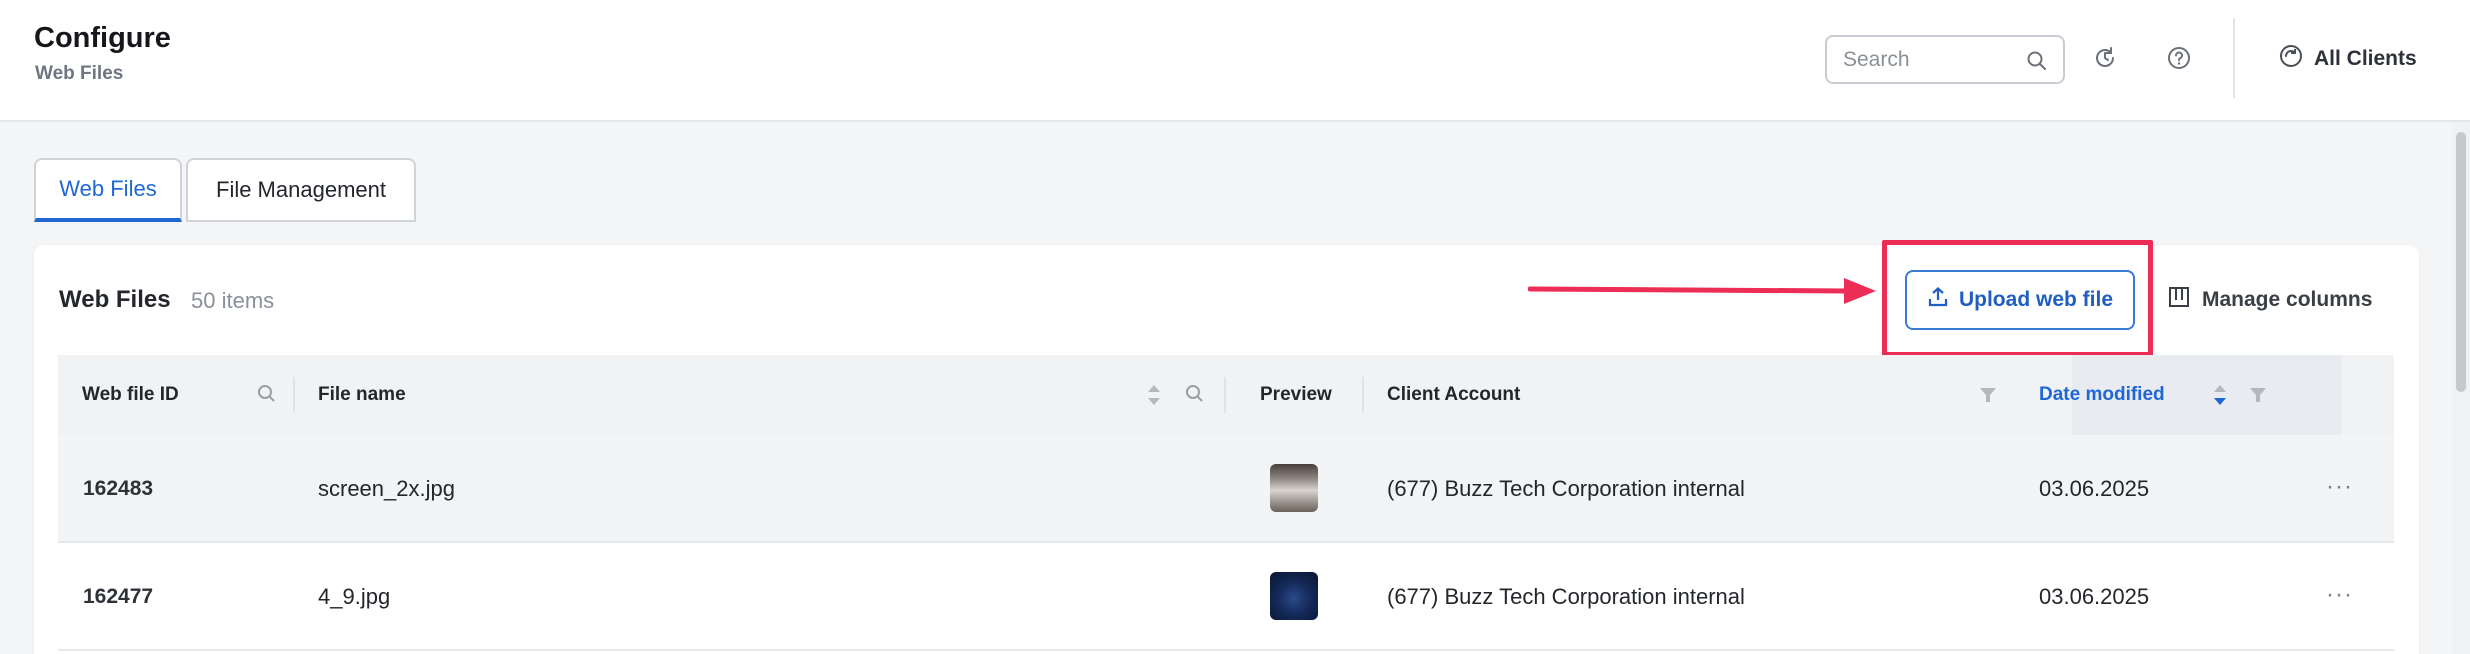 This screenshot has width=2470, height=654. I want to click on manage-columns-button: Manage columns, so click(2270, 300).